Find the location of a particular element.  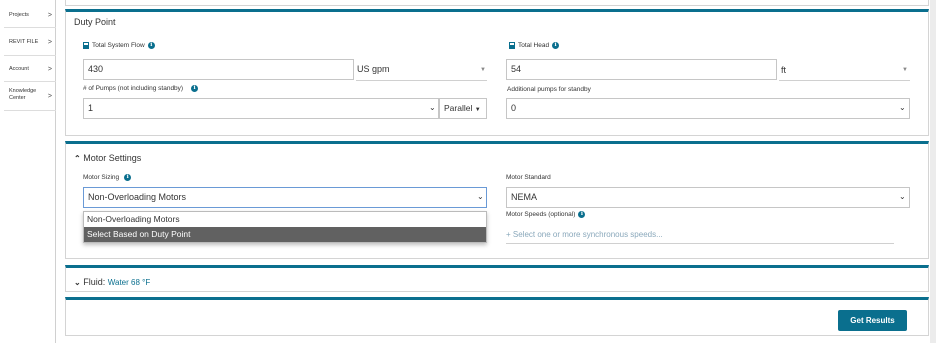

additional-pumps-select: 0 is located at coordinates (708, 108).